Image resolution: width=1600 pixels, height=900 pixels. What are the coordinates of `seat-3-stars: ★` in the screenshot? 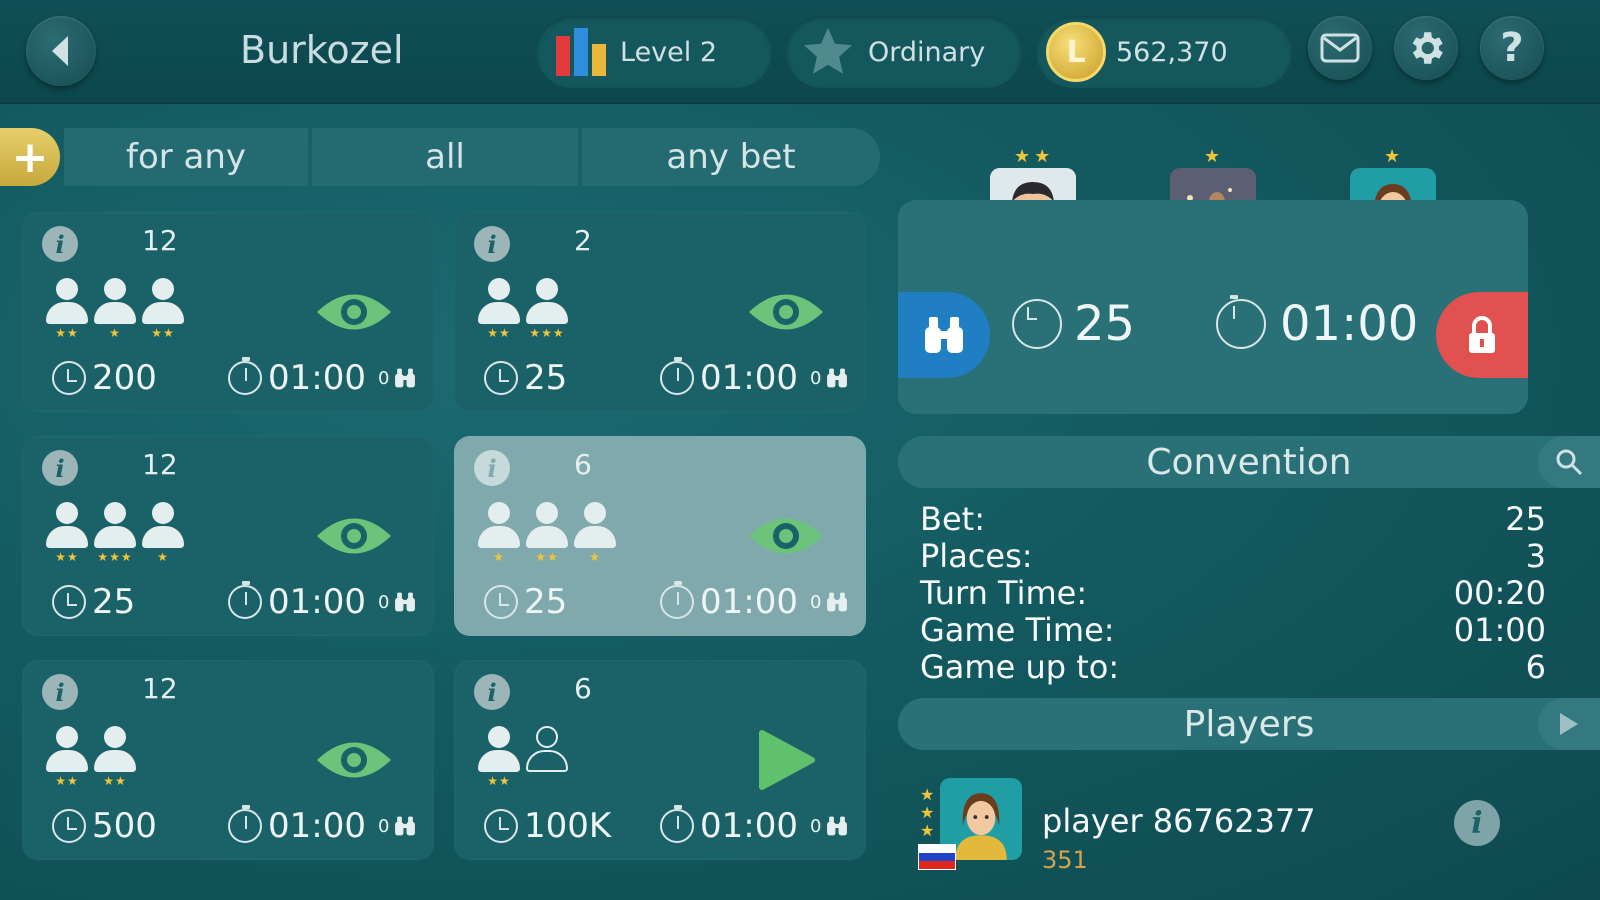 It's located at (1394, 156).